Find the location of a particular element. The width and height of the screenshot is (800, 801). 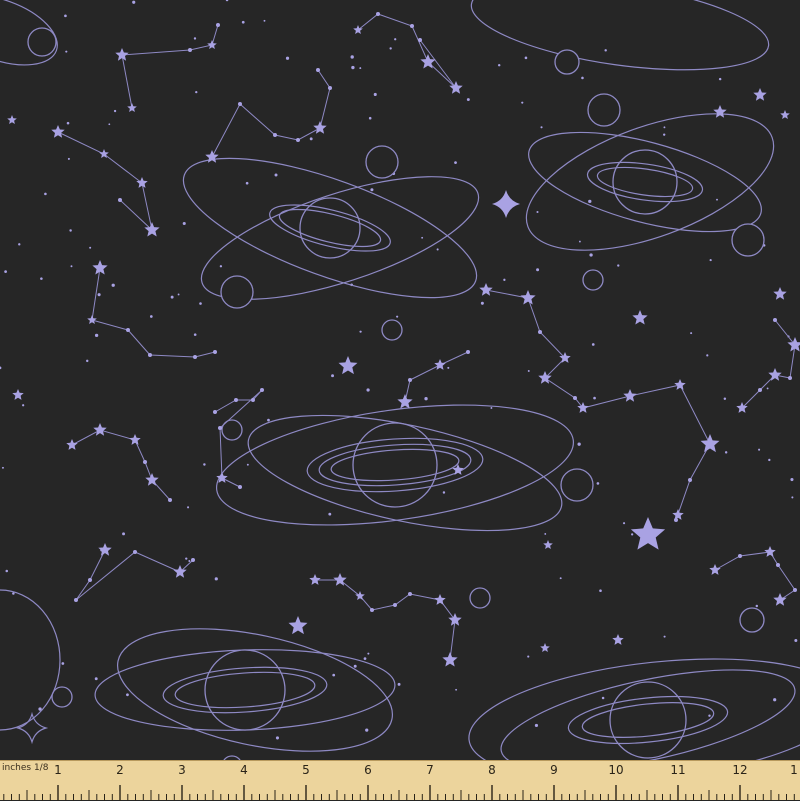

ruler-number: 1 is located at coordinates (58, 770).